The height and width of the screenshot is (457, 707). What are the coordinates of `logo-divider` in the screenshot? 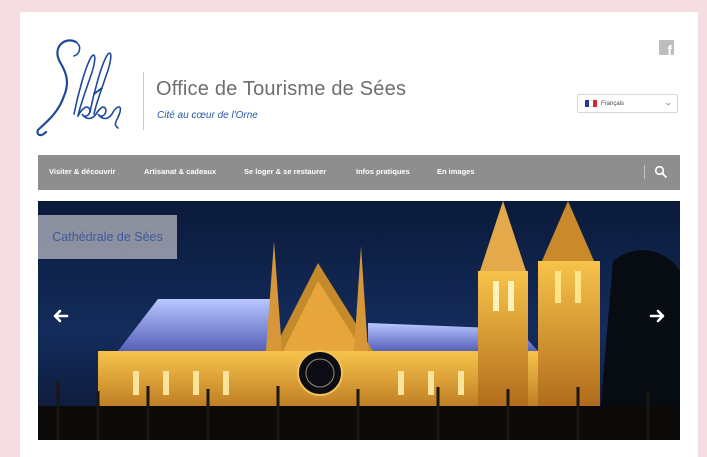 It's located at (143, 101).